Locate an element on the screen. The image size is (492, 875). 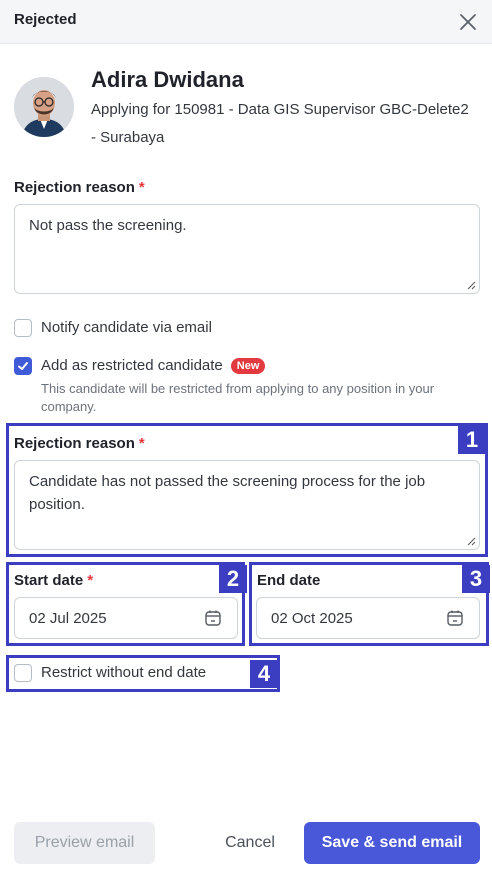
restricted-candidate-row: Add as restricted candidate New is located at coordinates (140, 366).